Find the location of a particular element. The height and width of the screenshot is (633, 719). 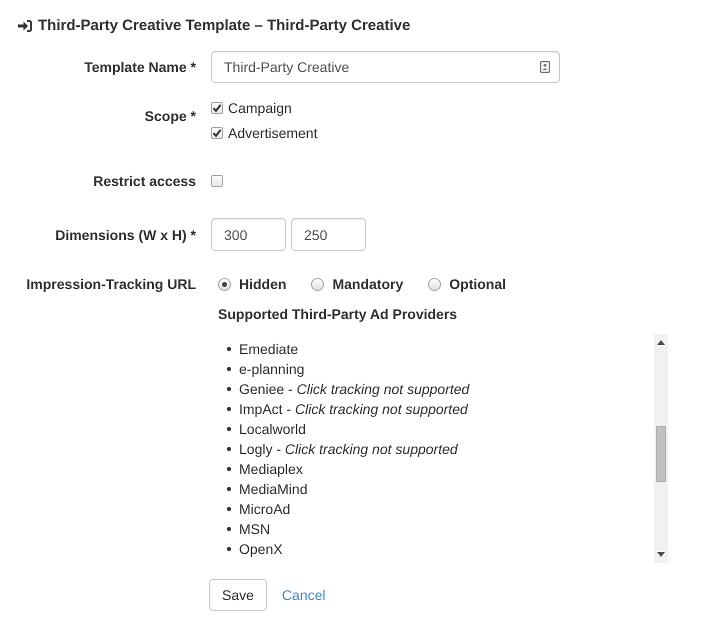

cancel-link: Cancel is located at coordinates (304, 595).